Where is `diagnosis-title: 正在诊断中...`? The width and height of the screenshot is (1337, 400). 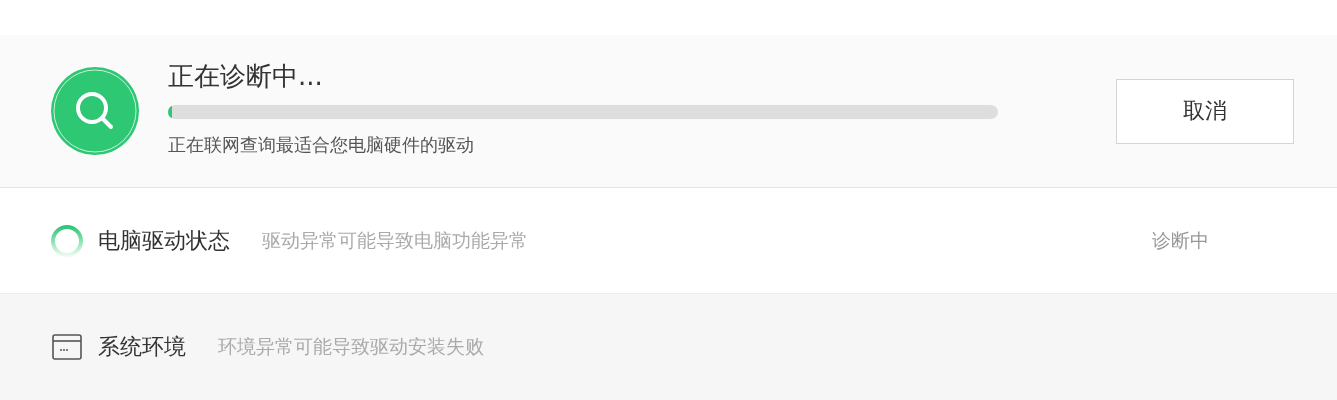 diagnosis-title: 正在诊断中... is located at coordinates (246, 75).